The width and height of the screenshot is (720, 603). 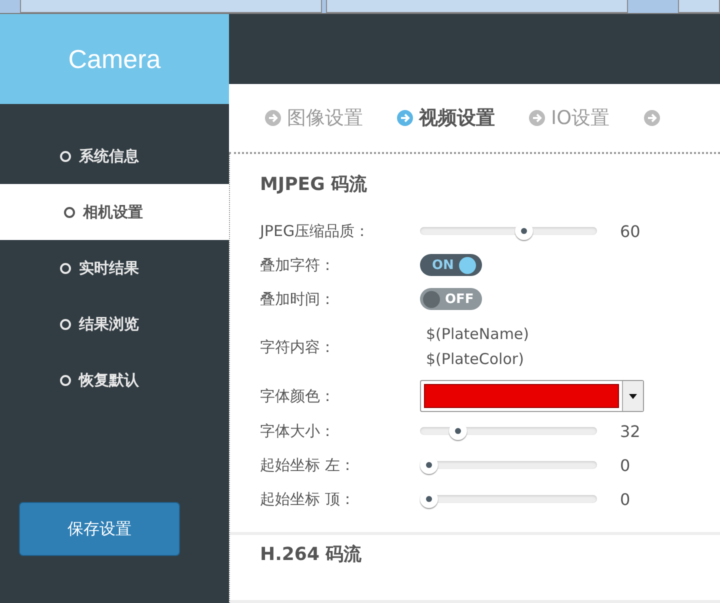 I want to click on text-value: $(PlateName), so click(x=478, y=334).